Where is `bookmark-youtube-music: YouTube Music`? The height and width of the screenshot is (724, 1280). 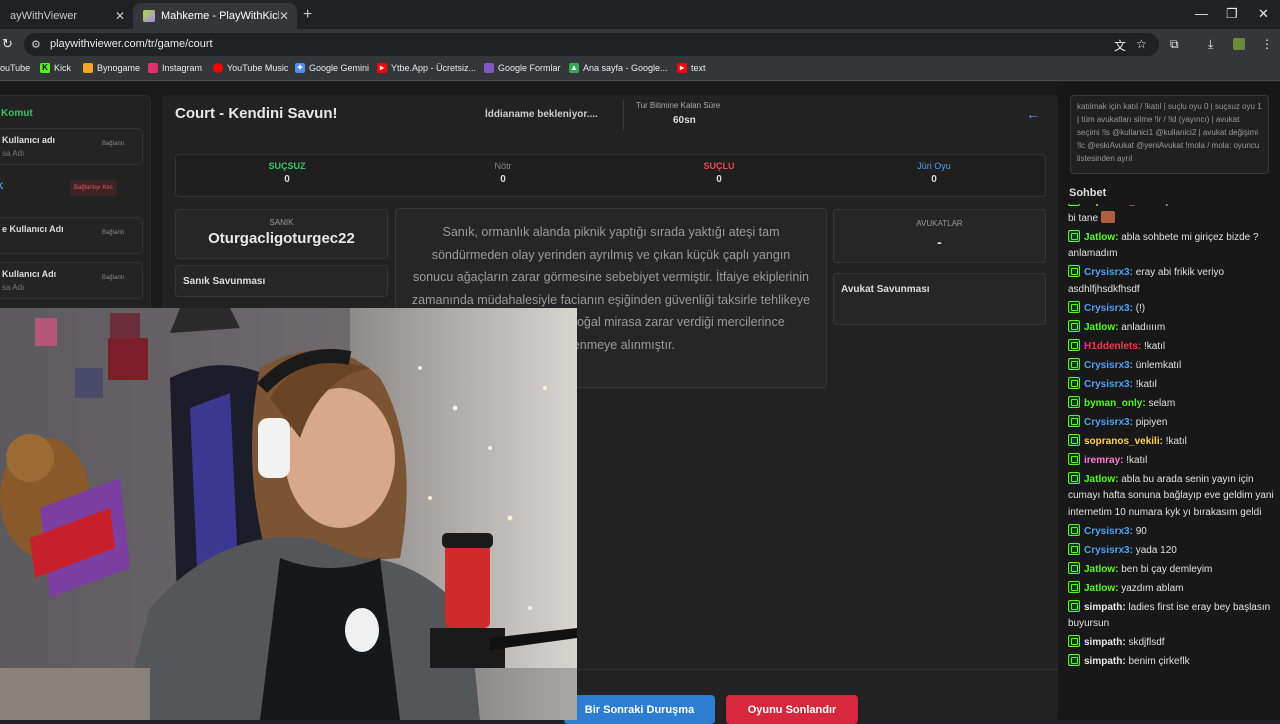 bookmark-youtube-music: YouTube Music is located at coordinates (250, 68).